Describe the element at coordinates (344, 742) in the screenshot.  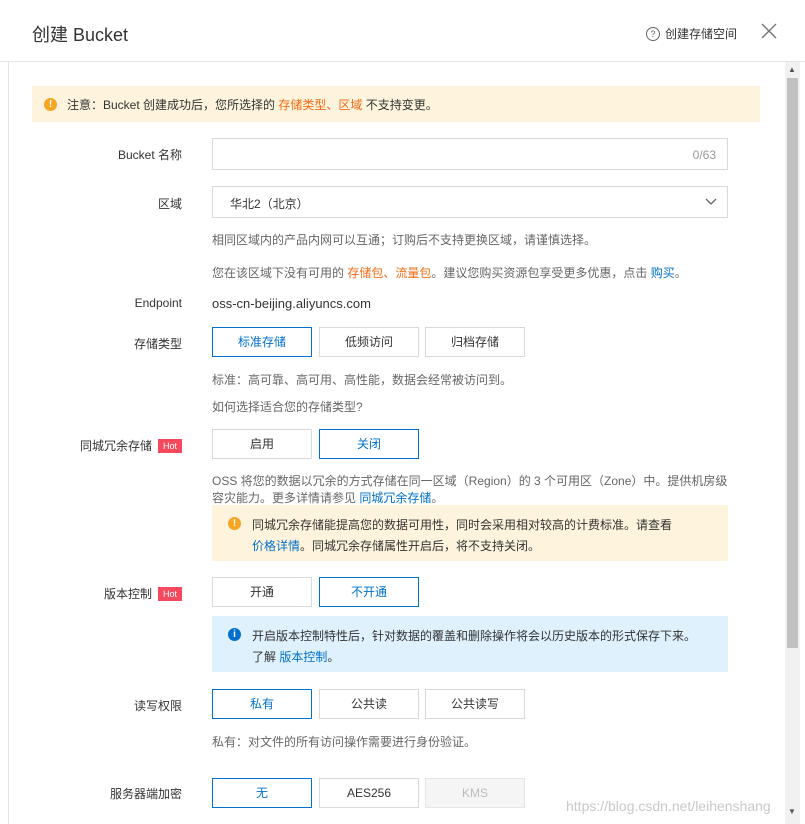
I see `acl-desc: 私有：对文件的所有访问操作需要进行身份验证。` at that location.